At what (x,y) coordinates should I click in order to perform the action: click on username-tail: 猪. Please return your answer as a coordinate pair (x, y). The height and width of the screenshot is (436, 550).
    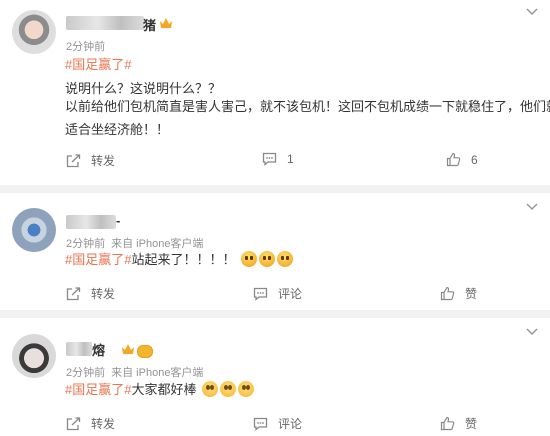
    Looking at the image, I should click on (149, 24).